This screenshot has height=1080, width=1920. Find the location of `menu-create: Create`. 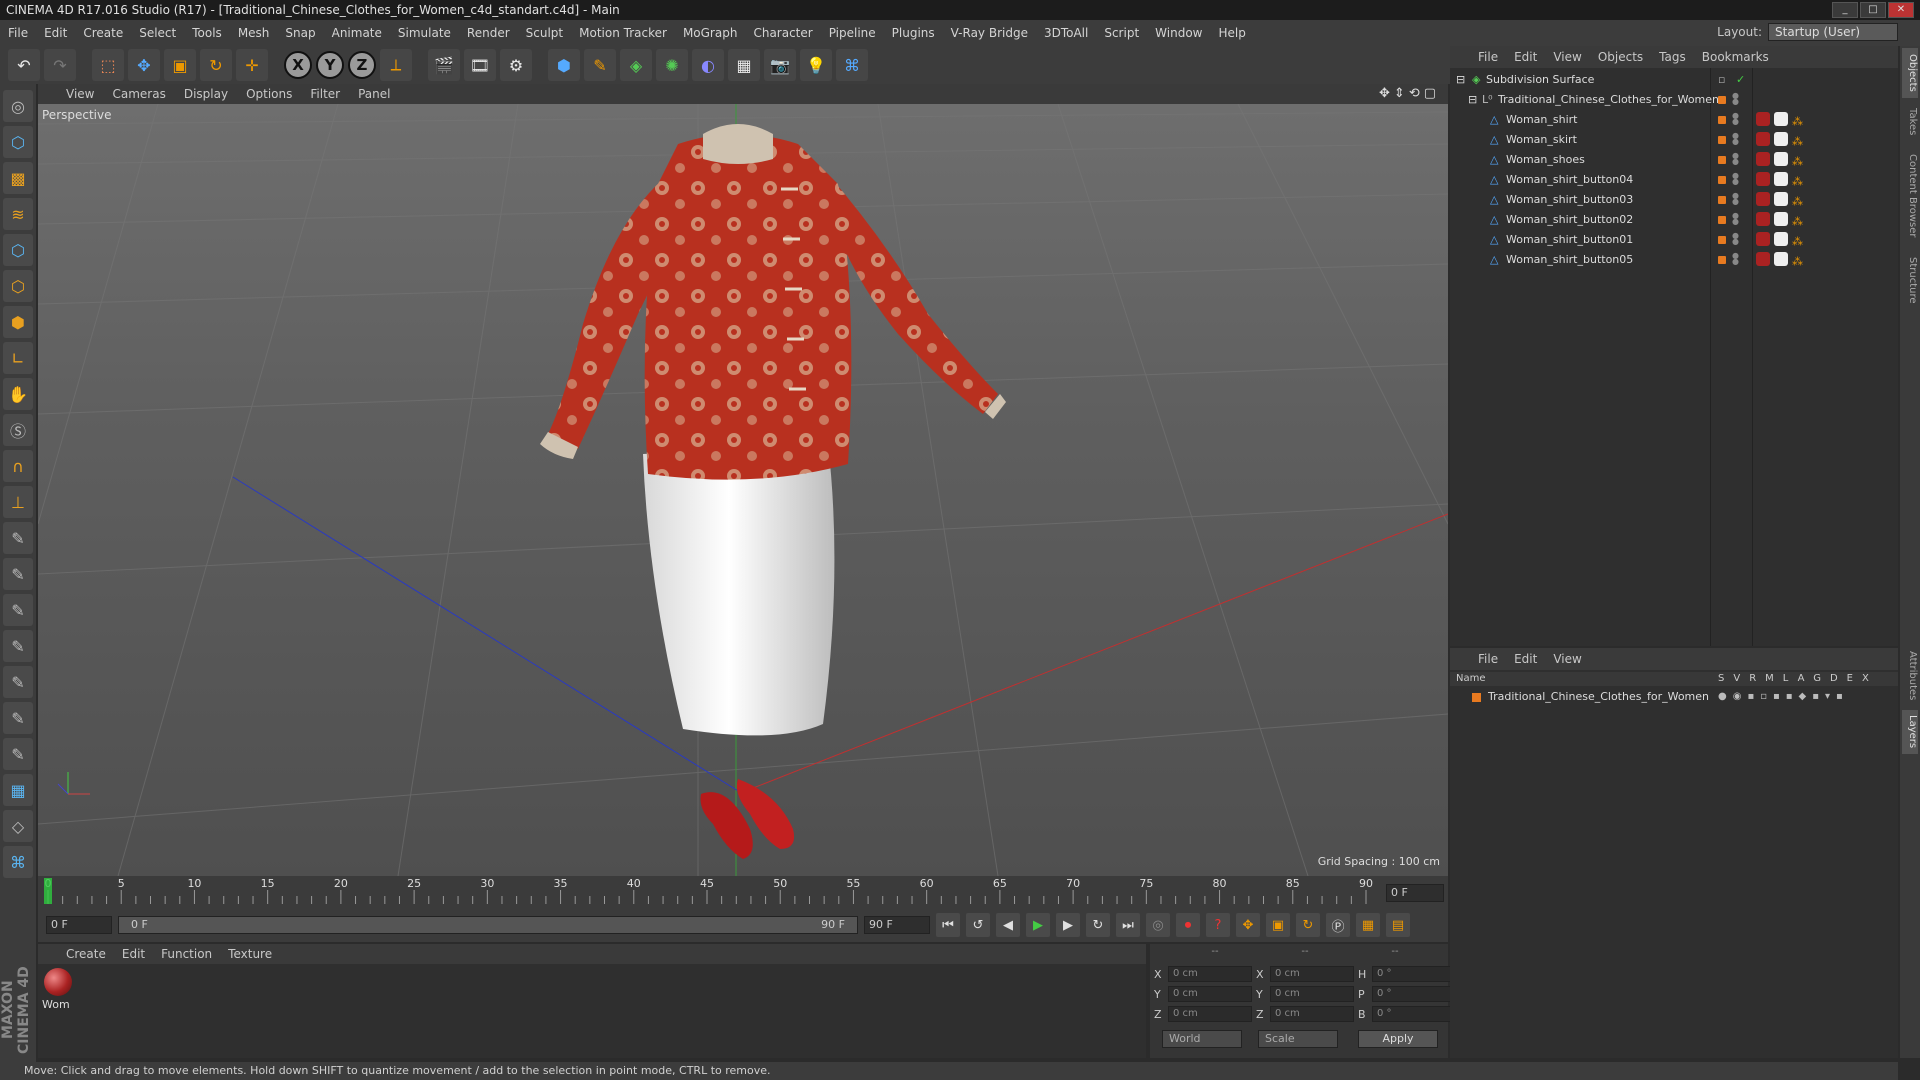

menu-create: Create is located at coordinates (103, 33).